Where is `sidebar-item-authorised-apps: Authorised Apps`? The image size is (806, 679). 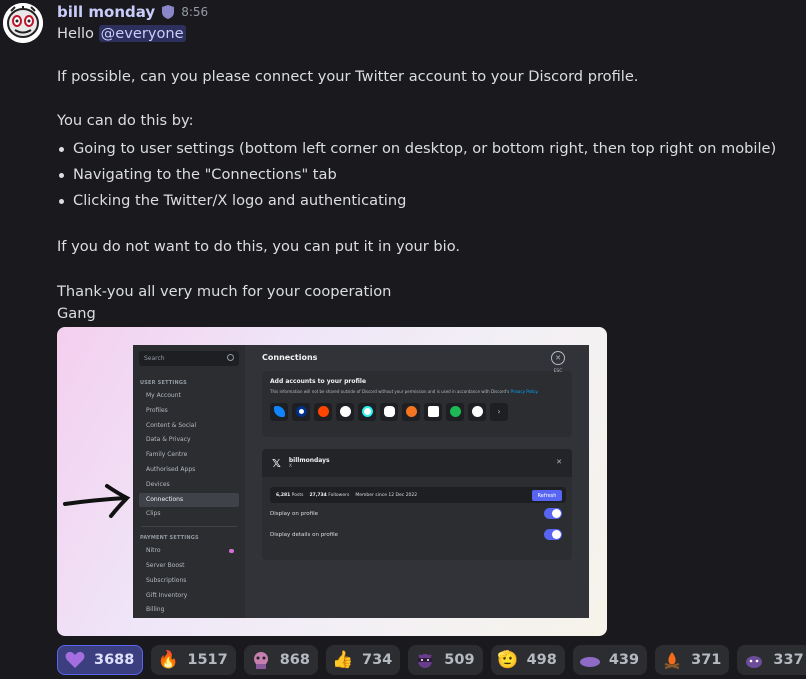
sidebar-item-authorised-apps: Authorised Apps is located at coordinates (189, 470).